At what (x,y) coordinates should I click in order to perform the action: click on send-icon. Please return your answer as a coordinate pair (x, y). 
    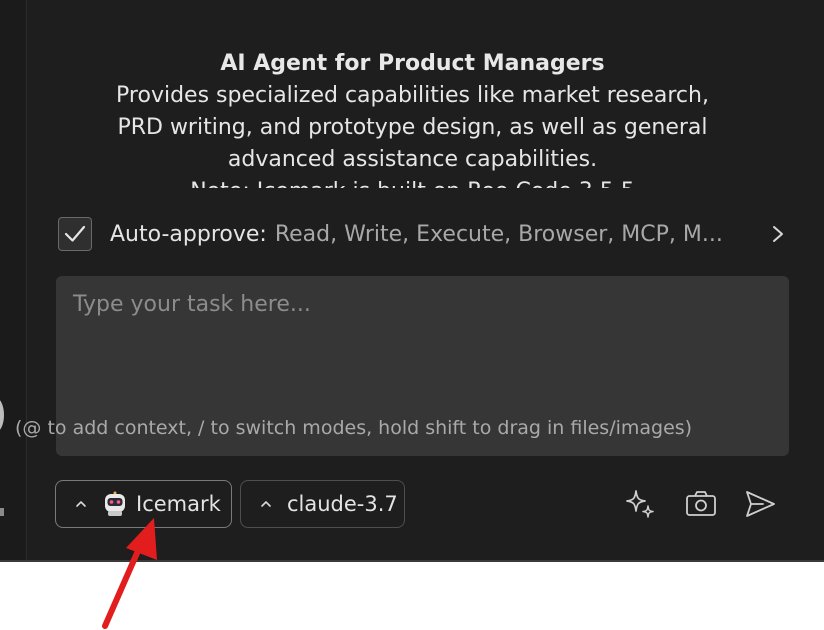
    Looking at the image, I should click on (760, 504).